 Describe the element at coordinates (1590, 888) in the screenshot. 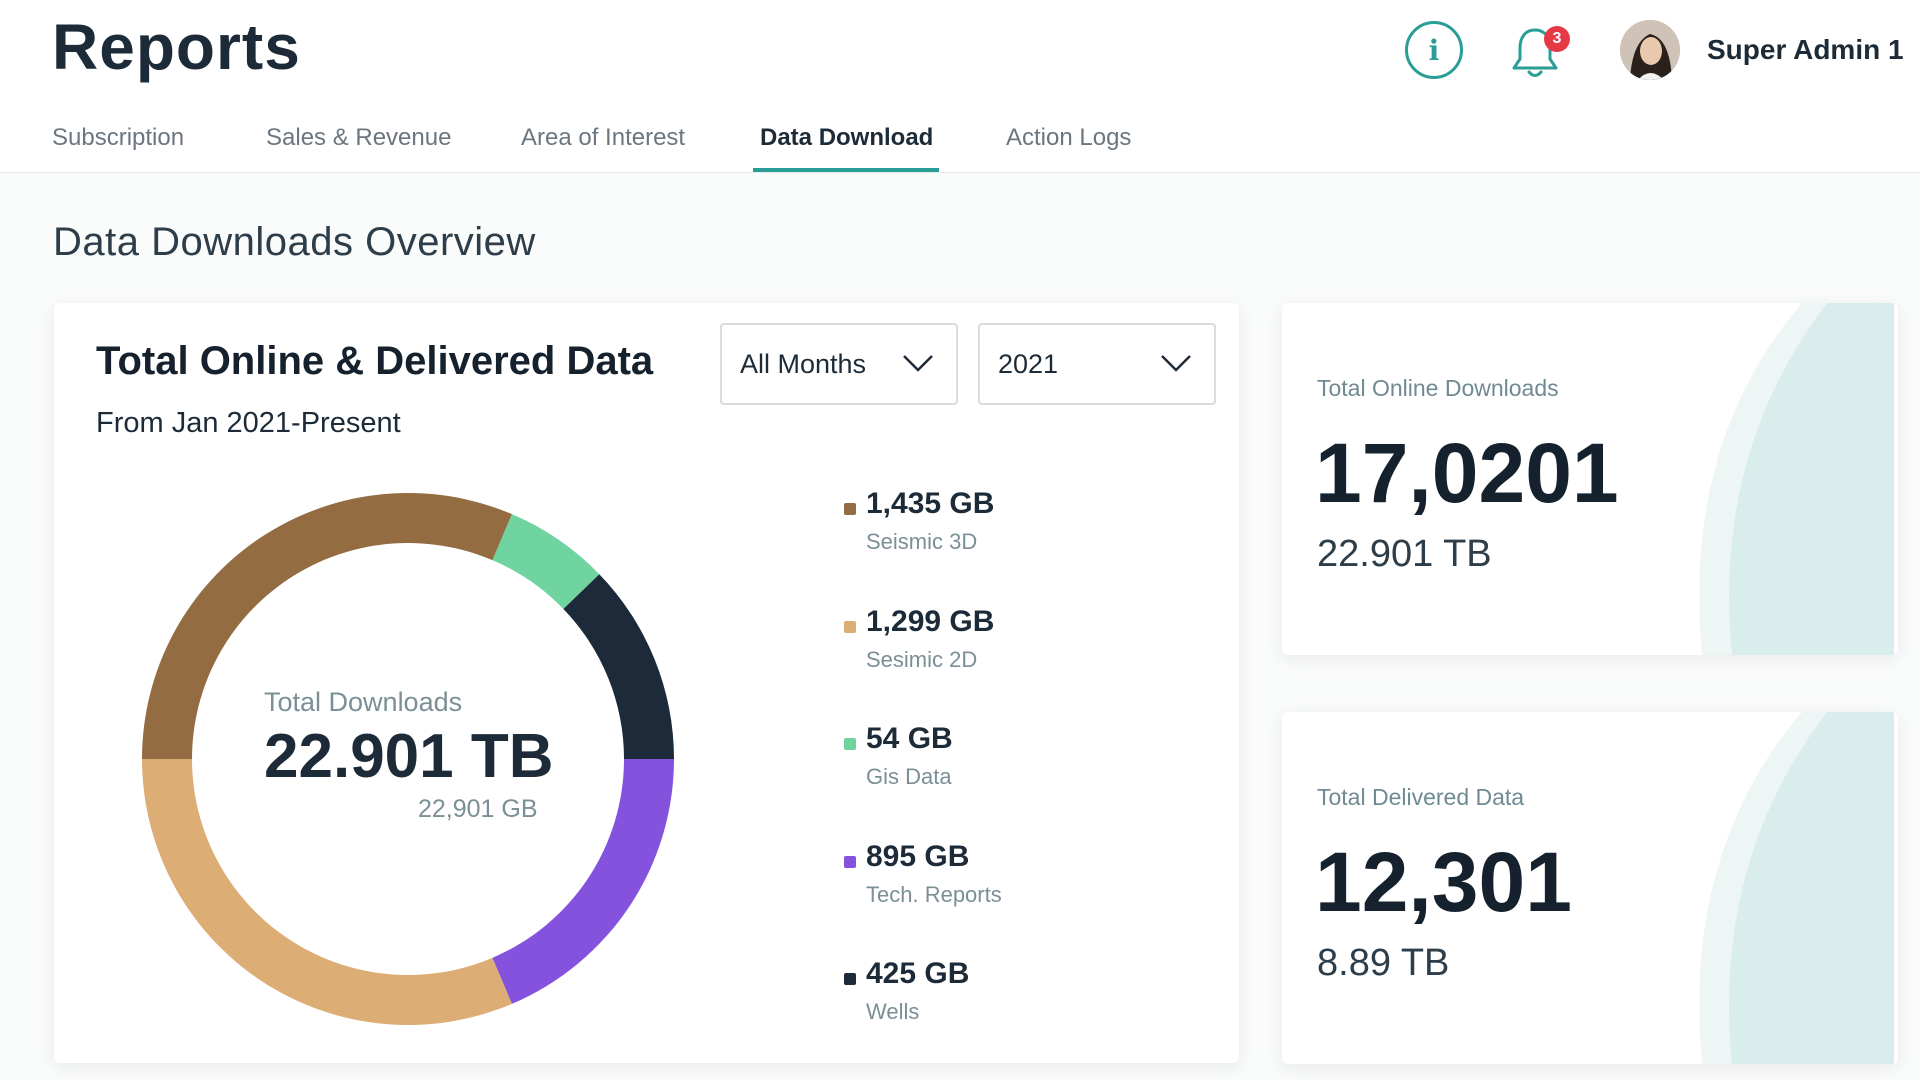

I see `delivered-data-card: Total Delivered Data 12,301 8.89 TB` at that location.